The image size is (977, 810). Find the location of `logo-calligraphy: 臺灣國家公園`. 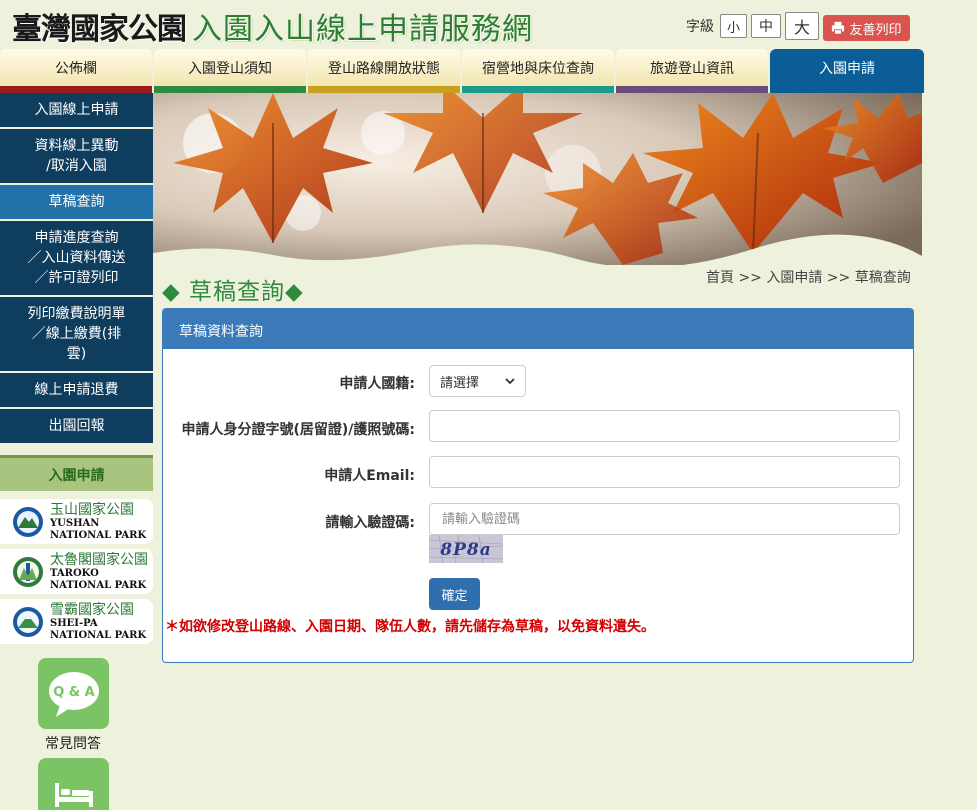

logo-calligraphy: 臺灣國家公園 is located at coordinates (99, 29).